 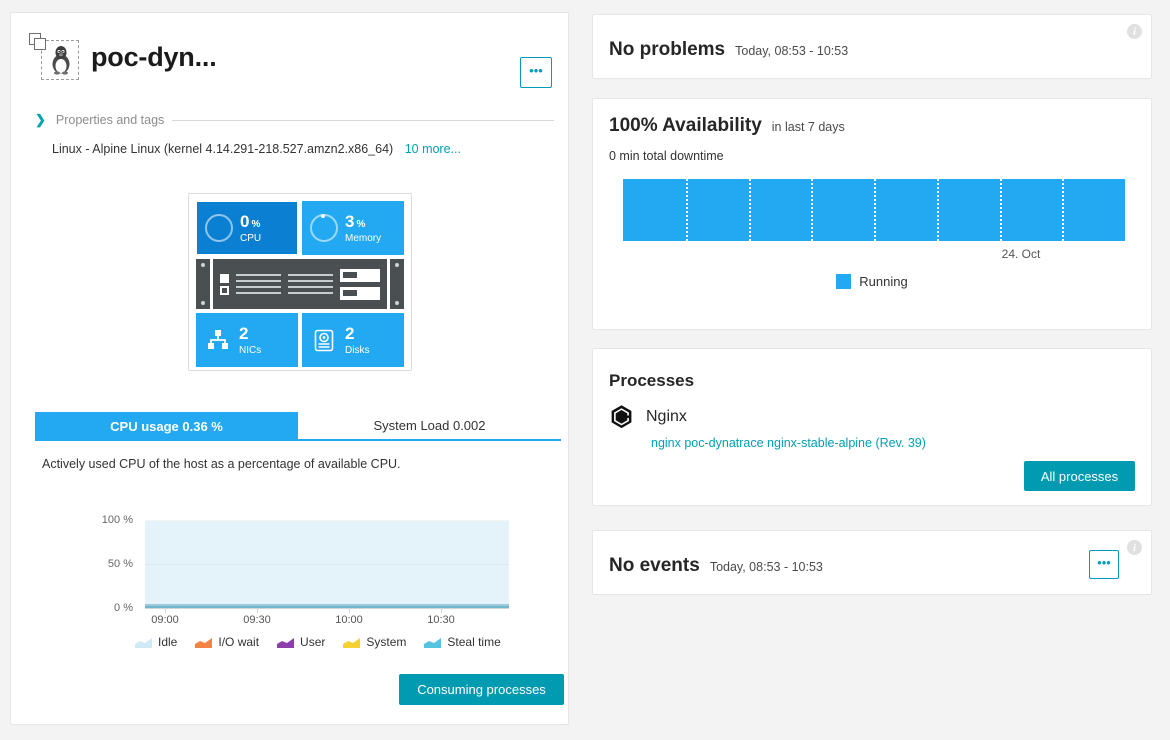 I want to click on legend-item-io-wait: I/O wait, so click(x=227, y=642).